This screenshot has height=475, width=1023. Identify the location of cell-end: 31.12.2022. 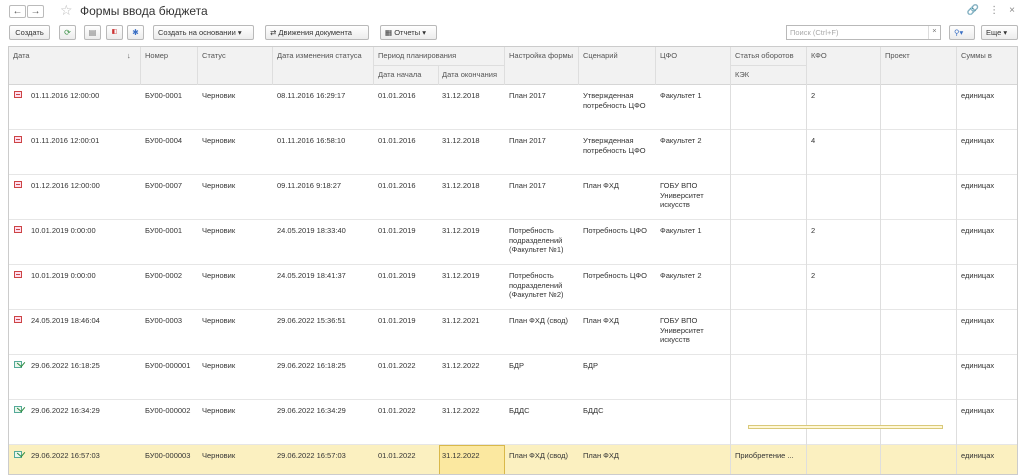
(461, 365).